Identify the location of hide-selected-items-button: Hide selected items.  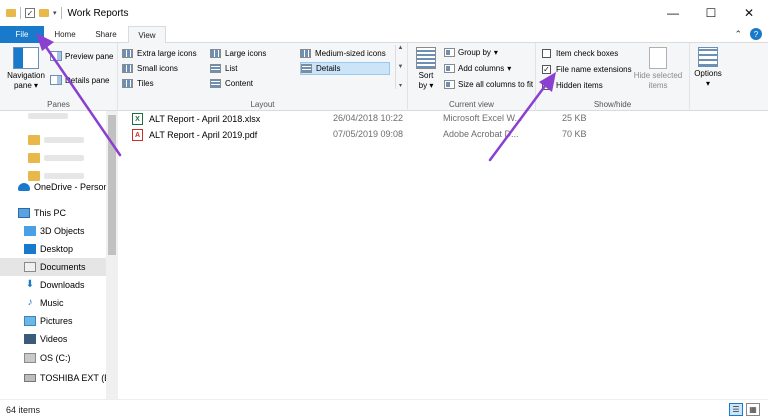
(658, 69).